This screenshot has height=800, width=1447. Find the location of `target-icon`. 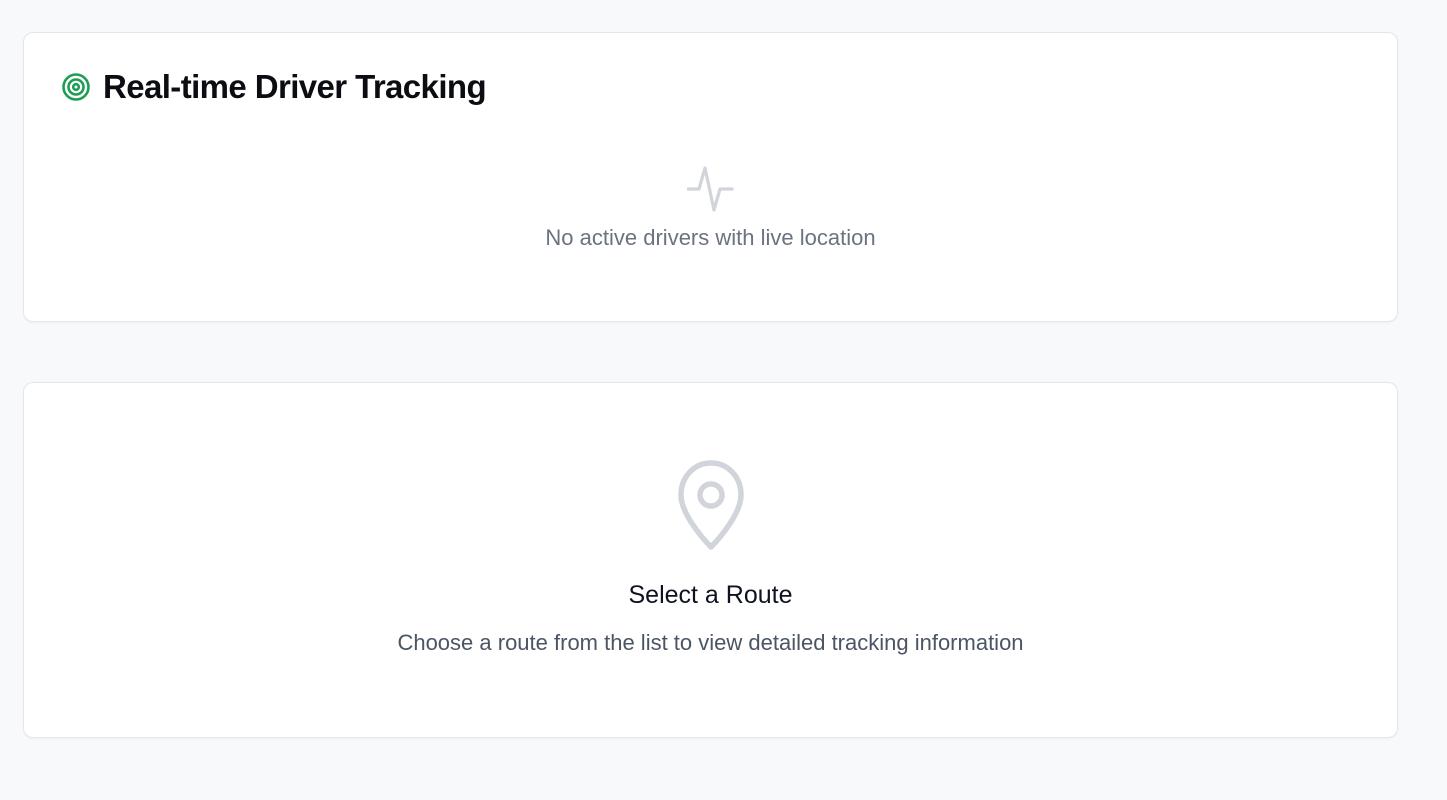

target-icon is located at coordinates (76, 87).